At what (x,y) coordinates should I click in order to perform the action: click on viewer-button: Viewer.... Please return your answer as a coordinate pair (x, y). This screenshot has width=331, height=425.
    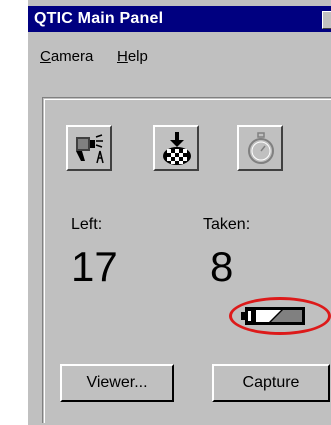
    Looking at the image, I should click on (117, 383).